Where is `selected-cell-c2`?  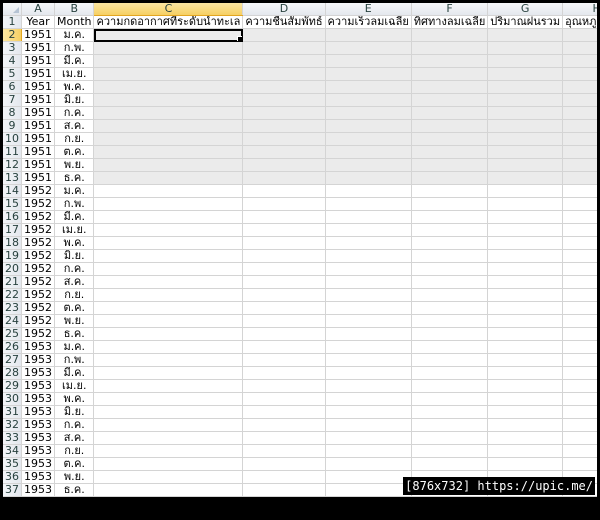
selected-cell-c2 is located at coordinates (168, 35).